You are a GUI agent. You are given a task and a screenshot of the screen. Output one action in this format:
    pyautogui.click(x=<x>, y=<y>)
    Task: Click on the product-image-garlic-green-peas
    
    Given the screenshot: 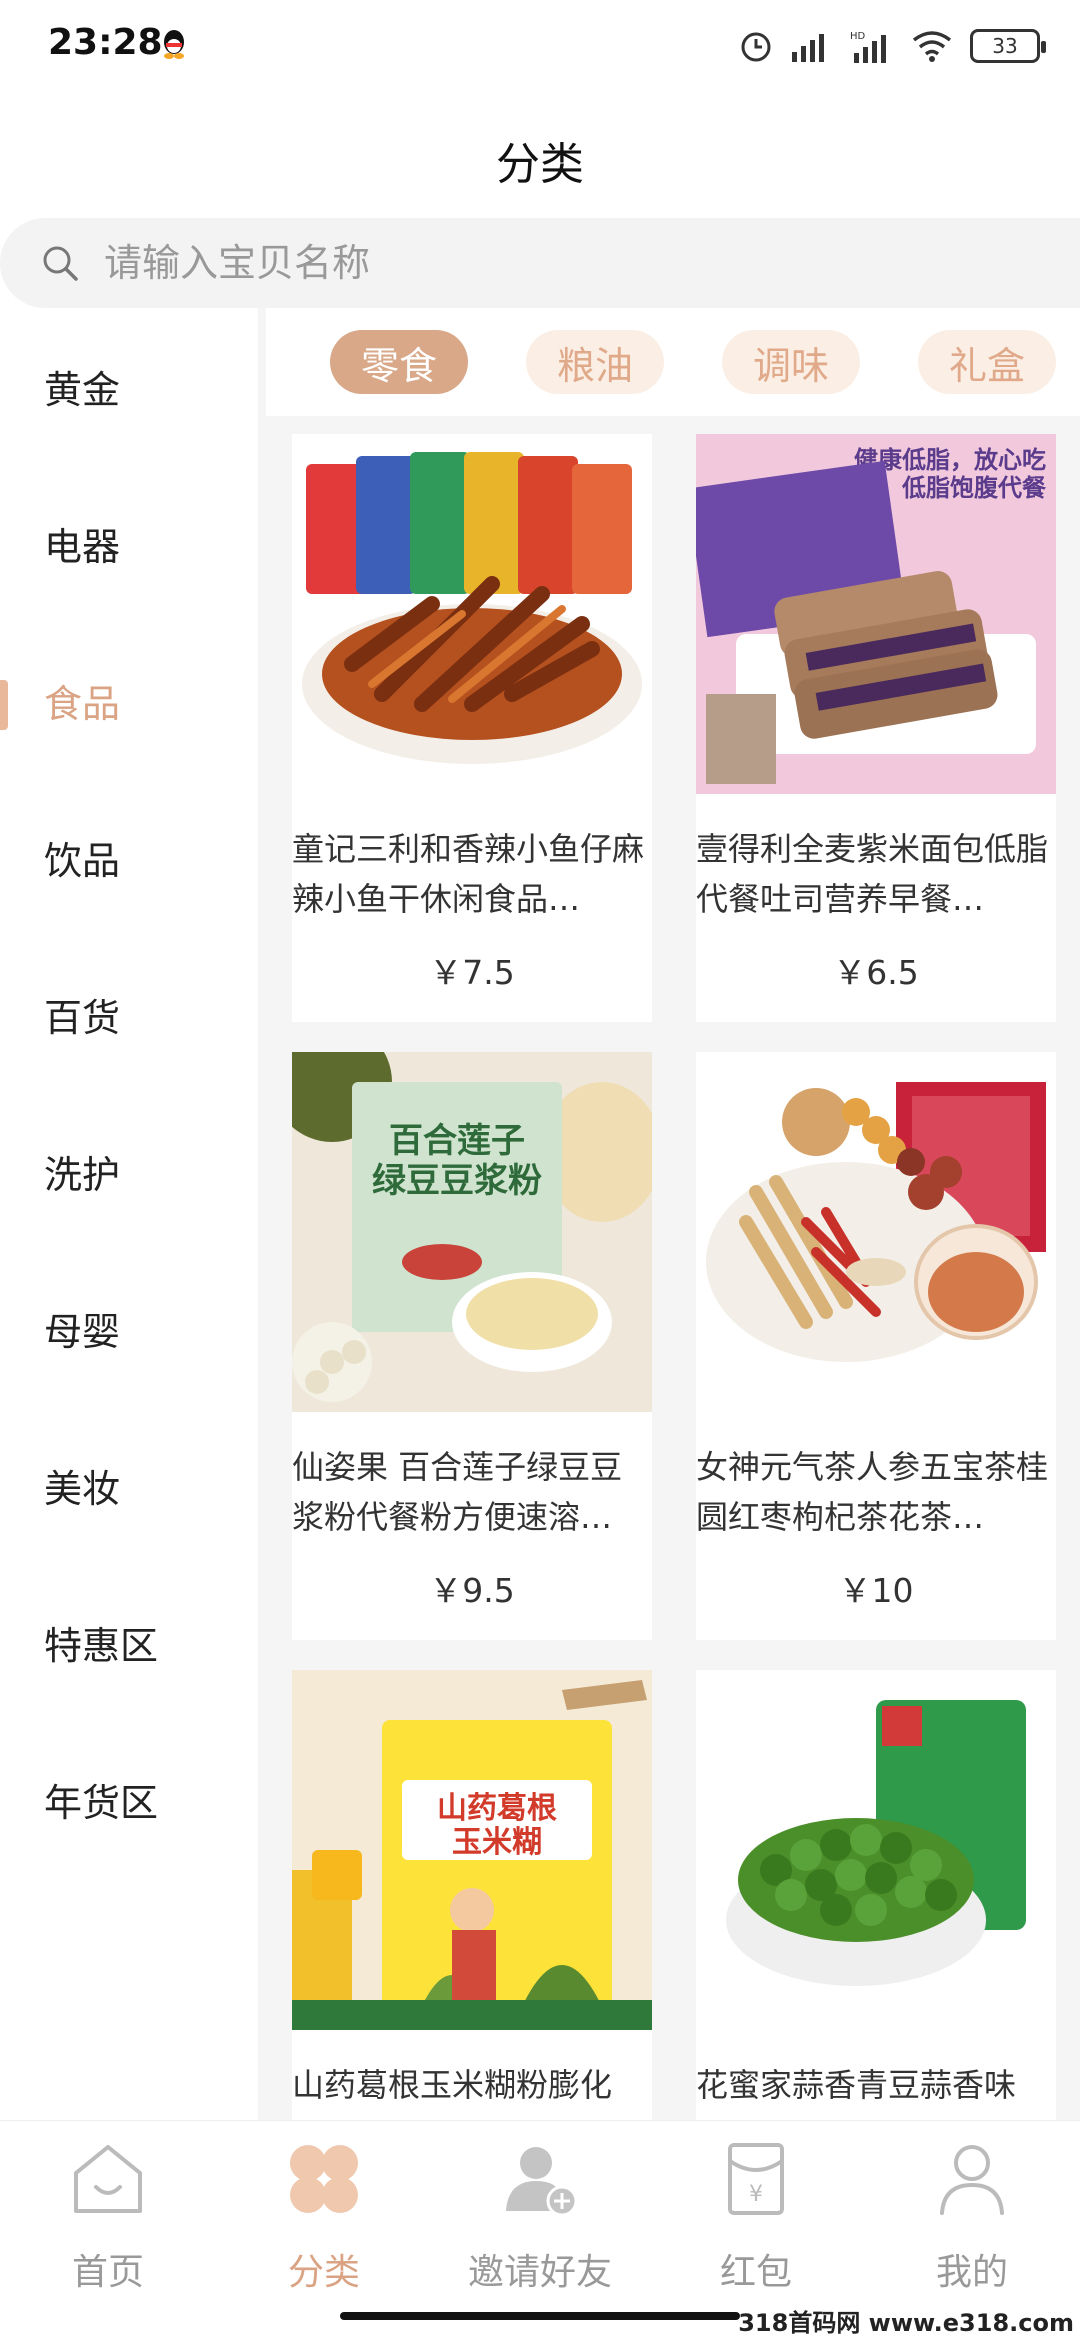 What is the action you would take?
    pyautogui.click(x=876, y=1850)
    